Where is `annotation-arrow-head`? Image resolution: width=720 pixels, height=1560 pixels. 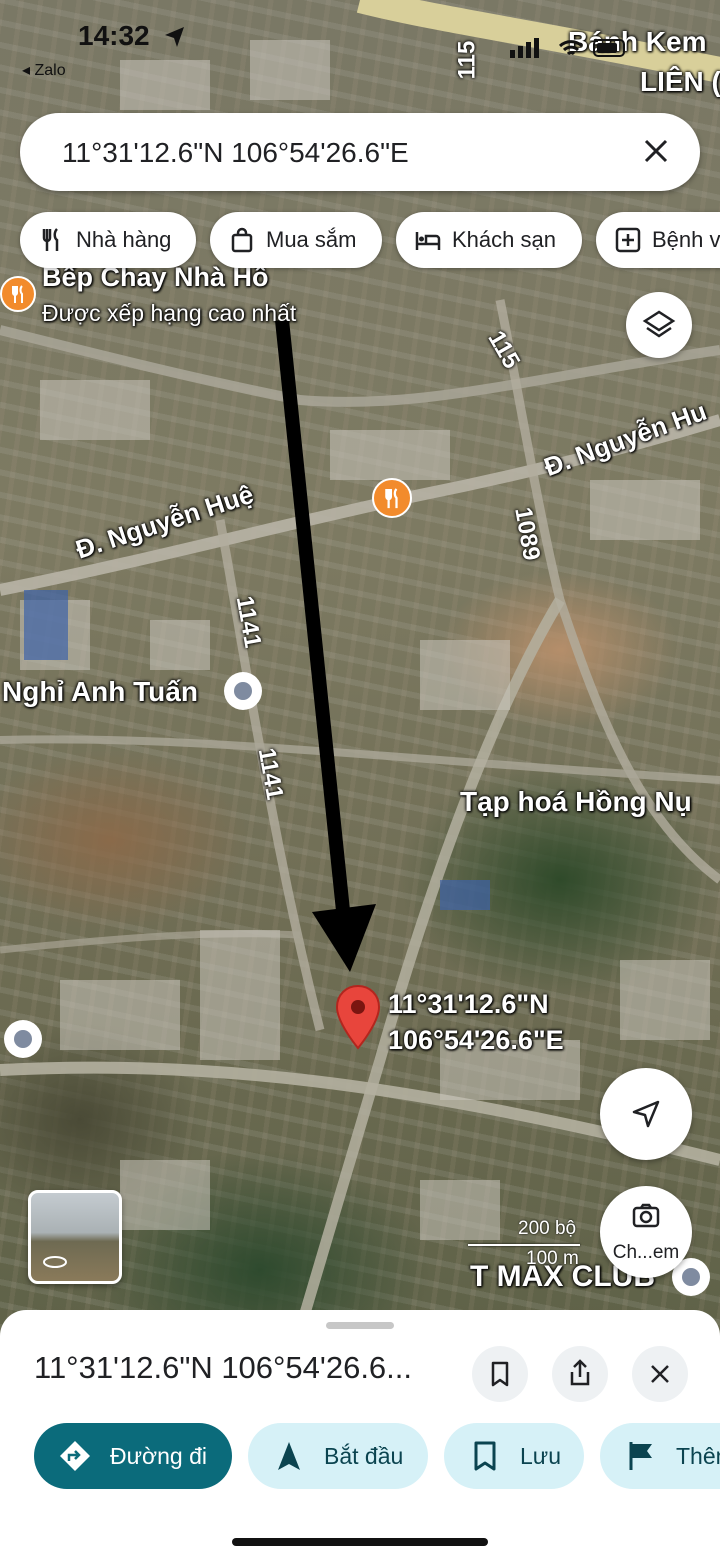
annotation-arrow-head is located at coordinates (344, 938).